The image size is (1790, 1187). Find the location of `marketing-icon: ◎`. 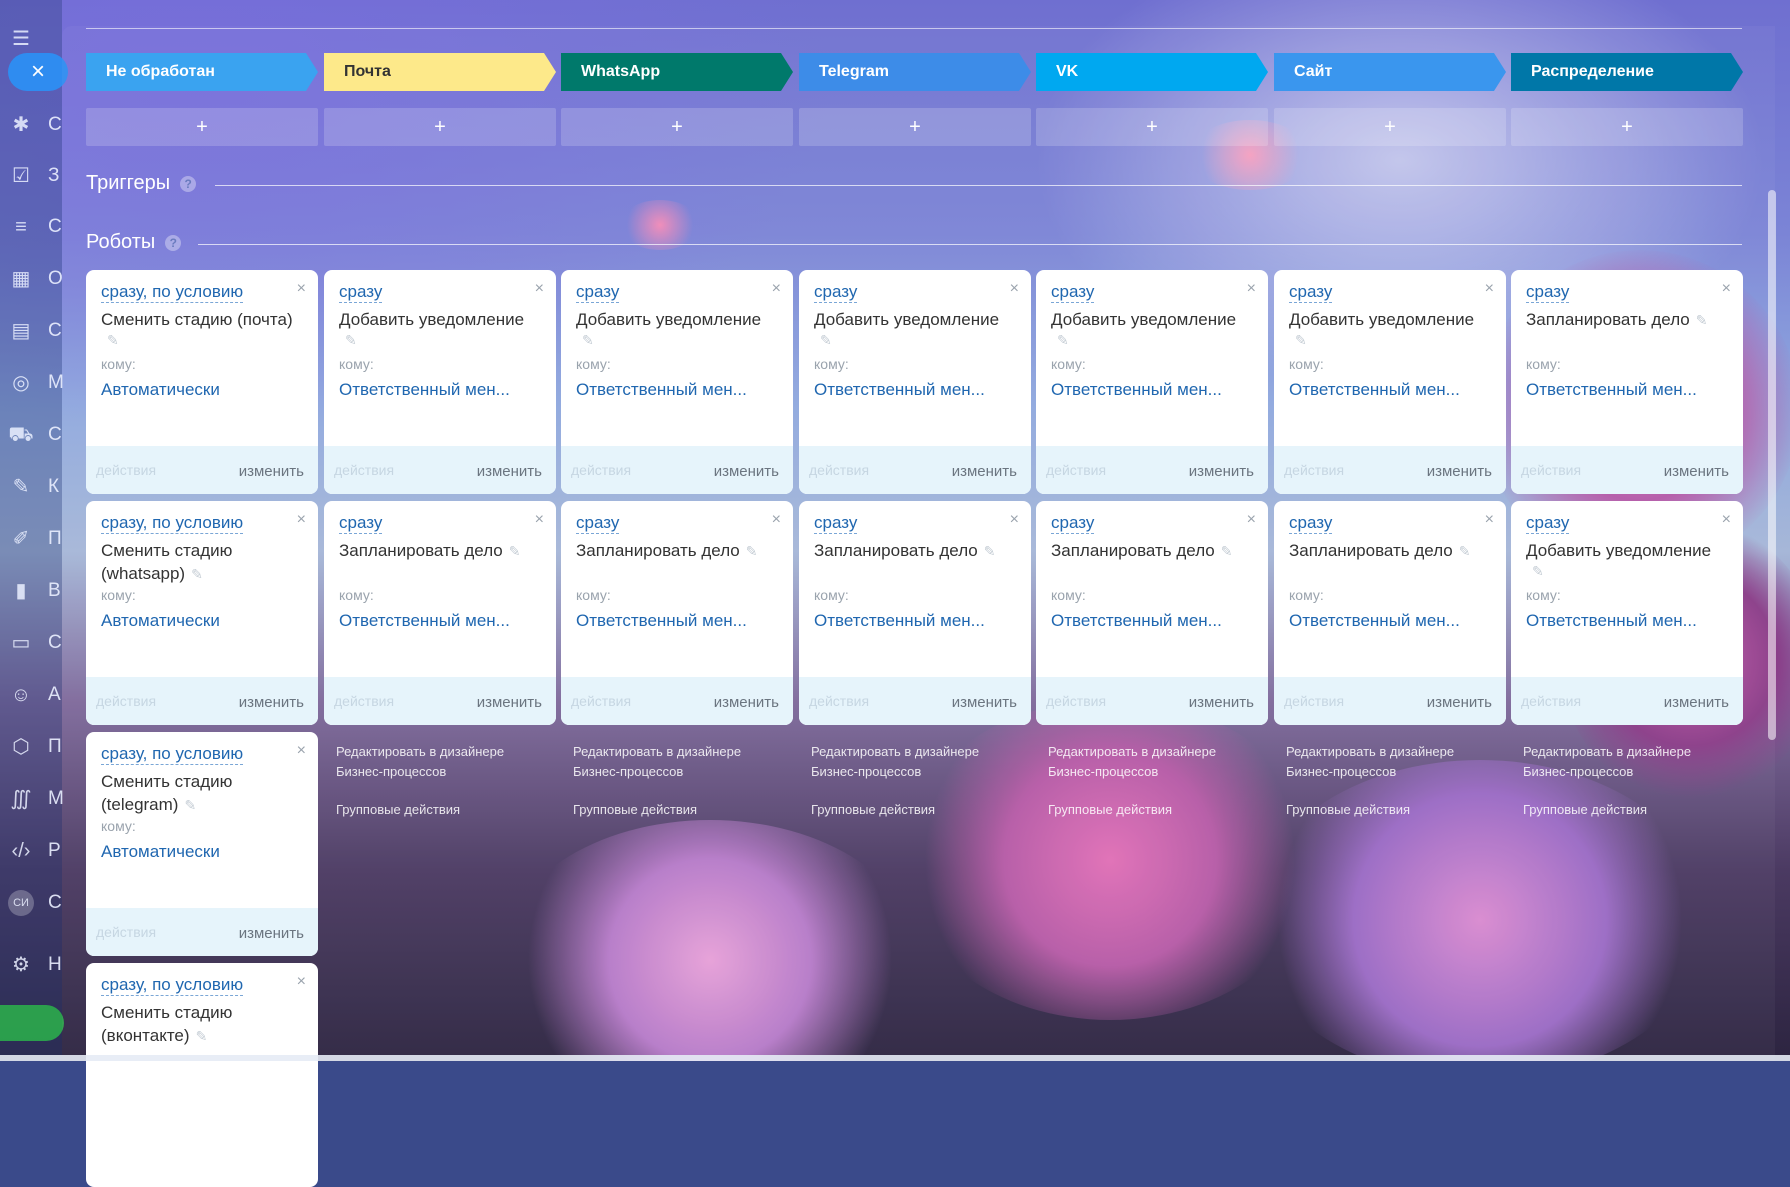

marketing-icon: ◎ is located at coordinates (21, 383).